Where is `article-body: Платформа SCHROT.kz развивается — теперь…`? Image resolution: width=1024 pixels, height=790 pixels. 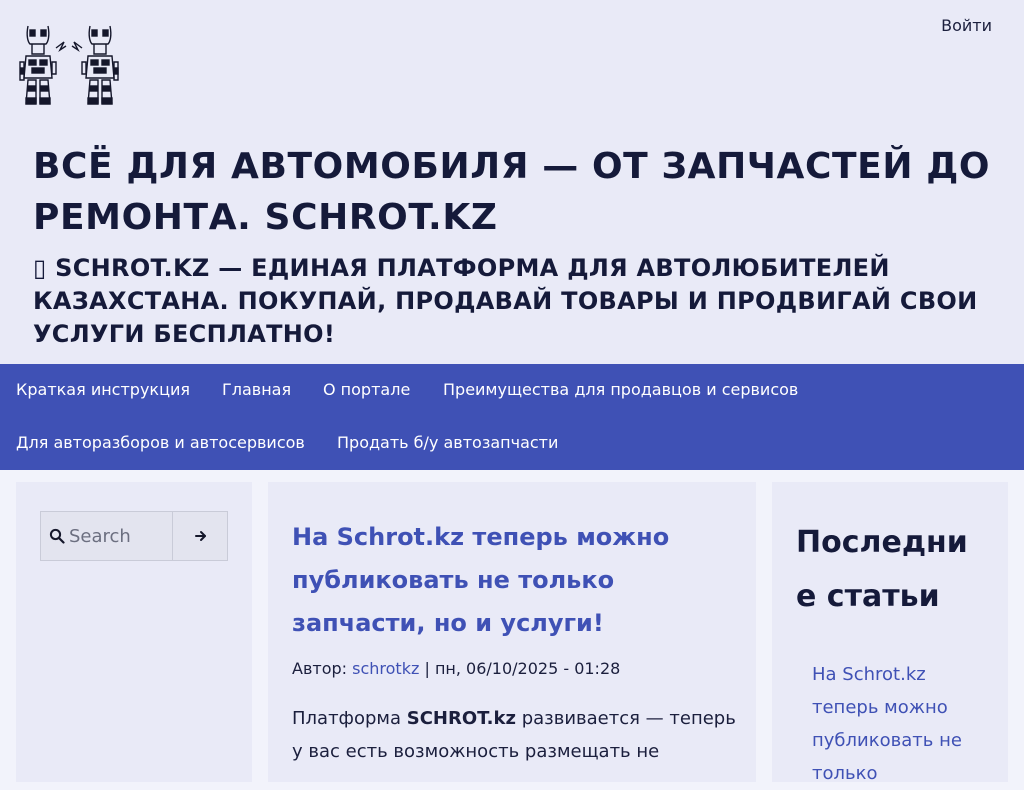
article-body: Платформа SCHROT.kz развивается — теперь… is located at coordinates (514, 735).